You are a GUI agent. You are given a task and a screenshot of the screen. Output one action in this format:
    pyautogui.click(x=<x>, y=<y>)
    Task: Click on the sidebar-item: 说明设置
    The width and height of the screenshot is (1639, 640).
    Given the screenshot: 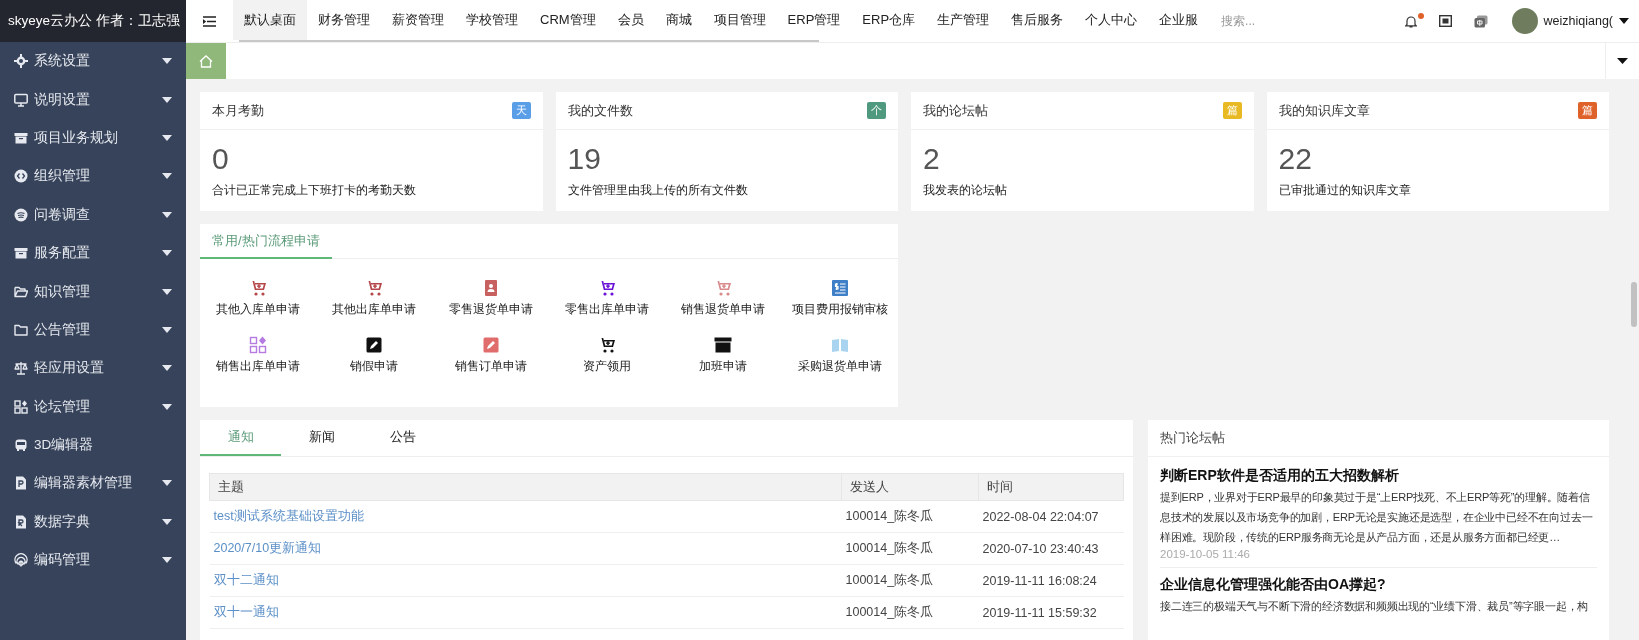 What is the action you would take?
    pyautogui.click(x=93, y=99)
    